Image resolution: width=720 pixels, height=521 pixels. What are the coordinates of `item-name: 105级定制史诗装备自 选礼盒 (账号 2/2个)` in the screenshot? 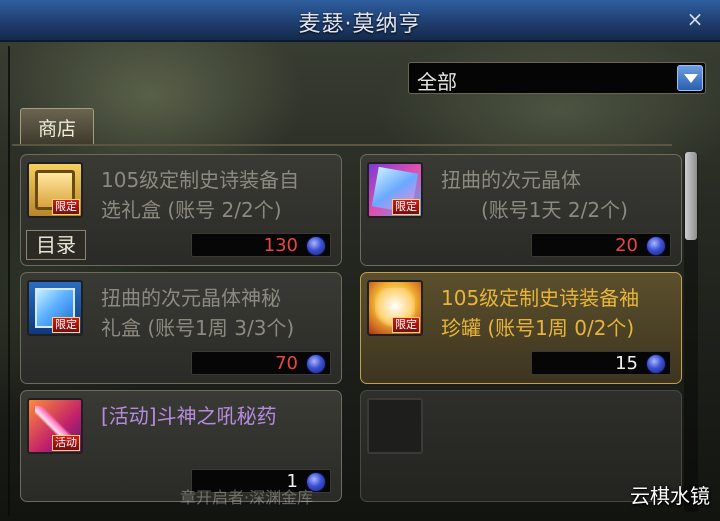 It's located at (200, 195).